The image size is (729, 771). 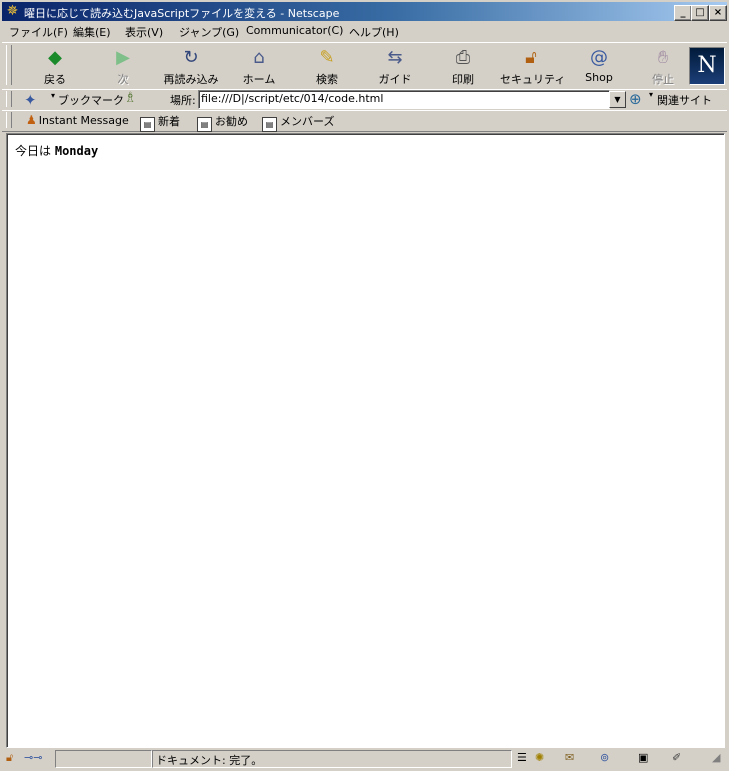 What do you see at coordinates (663, 79) in the screenshot?
I see `stop-label: 停止` at bounding box center [663, 79].